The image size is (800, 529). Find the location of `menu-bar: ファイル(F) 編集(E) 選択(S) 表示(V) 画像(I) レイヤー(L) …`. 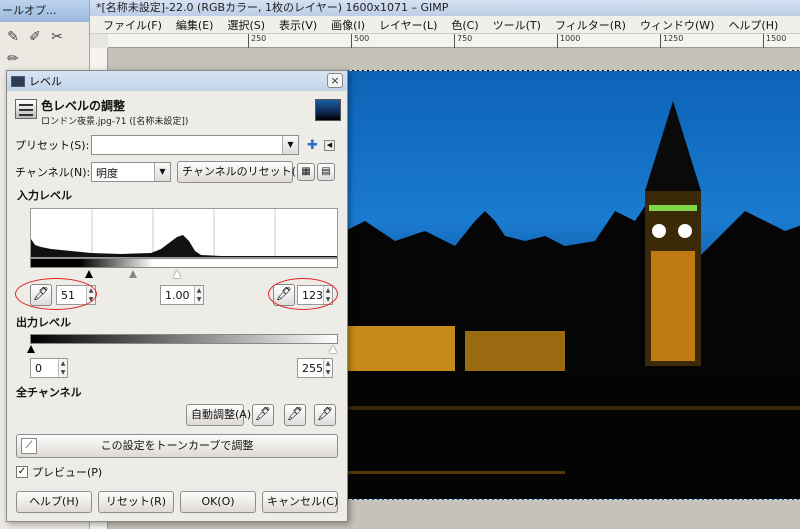

menu-bar: ファイル(F) 編集(E) 選択(S) 表示(V) 画像(I) レイヤー(L) … is located at coordinates (445, 25).